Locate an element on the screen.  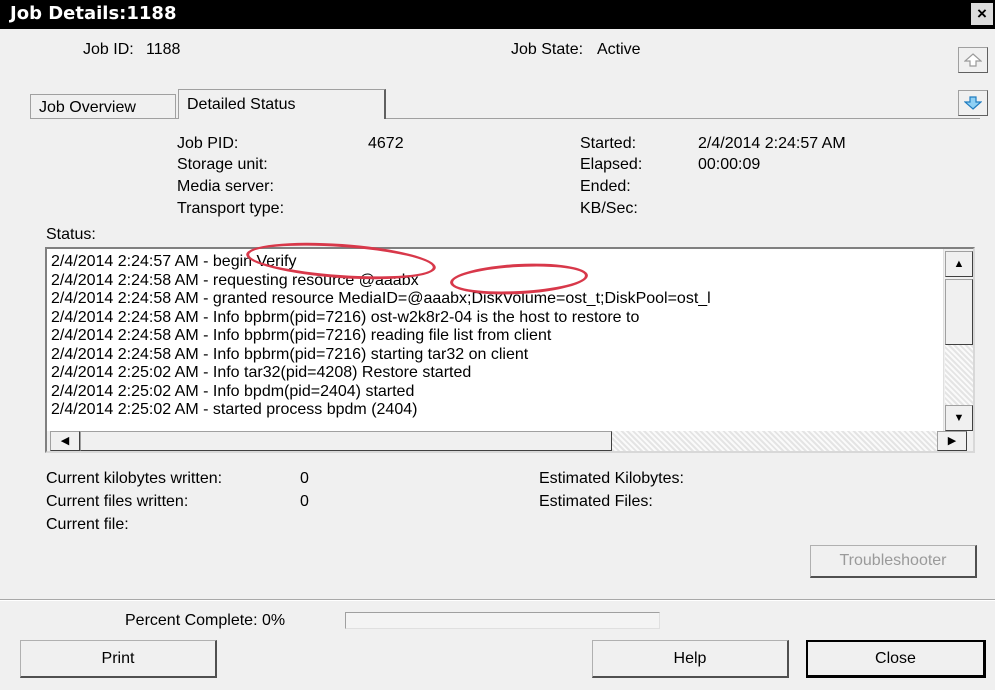
tab-detailed-status: Detailed Status is located at coordinates (282, 104).